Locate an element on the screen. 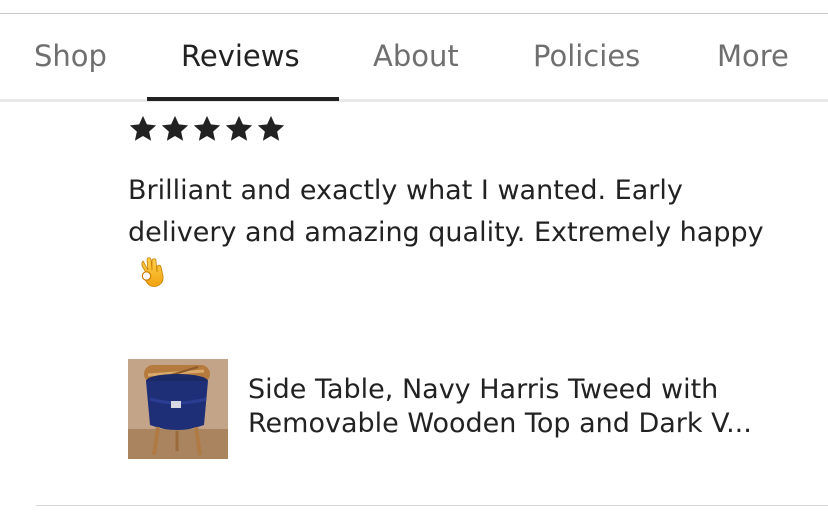 The image size is (828, 512). tab-about: About is located at coordinates (416, 56).